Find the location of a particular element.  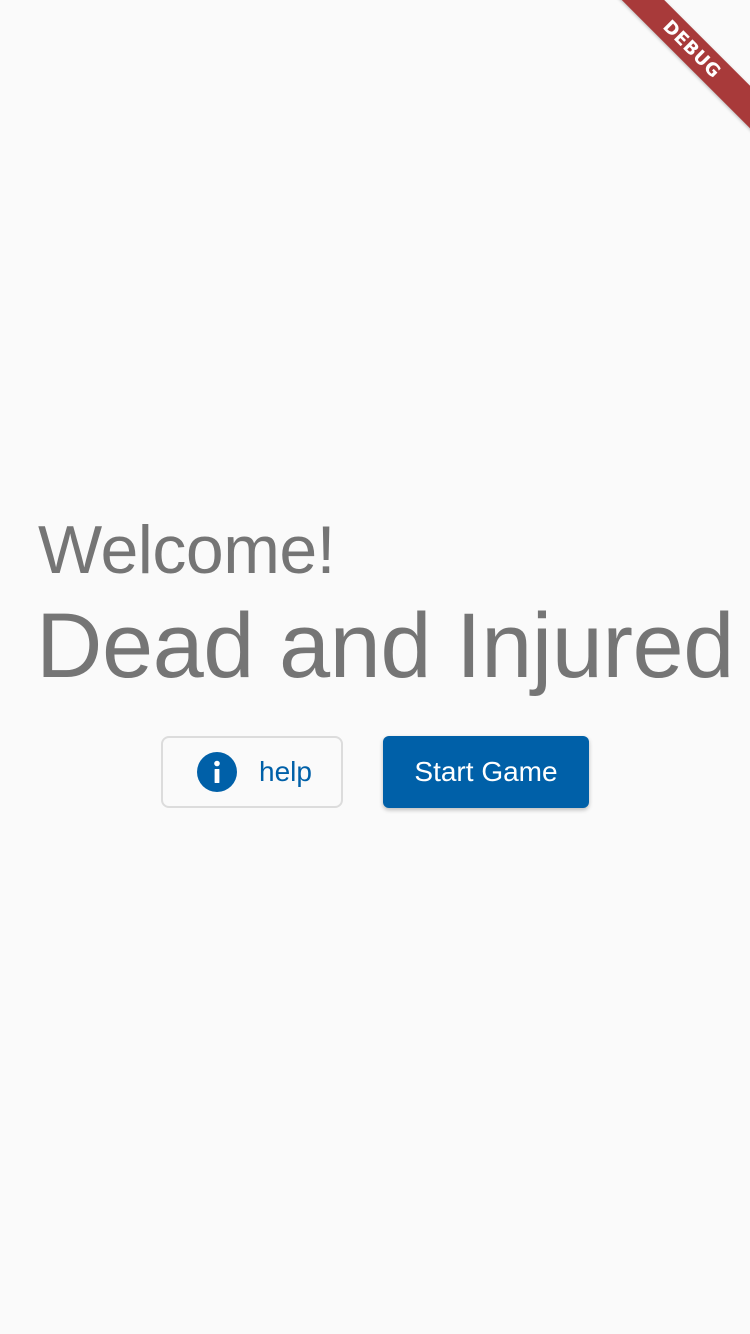

debug-banner-label: DEBUG is located at coordinates (692, 49).